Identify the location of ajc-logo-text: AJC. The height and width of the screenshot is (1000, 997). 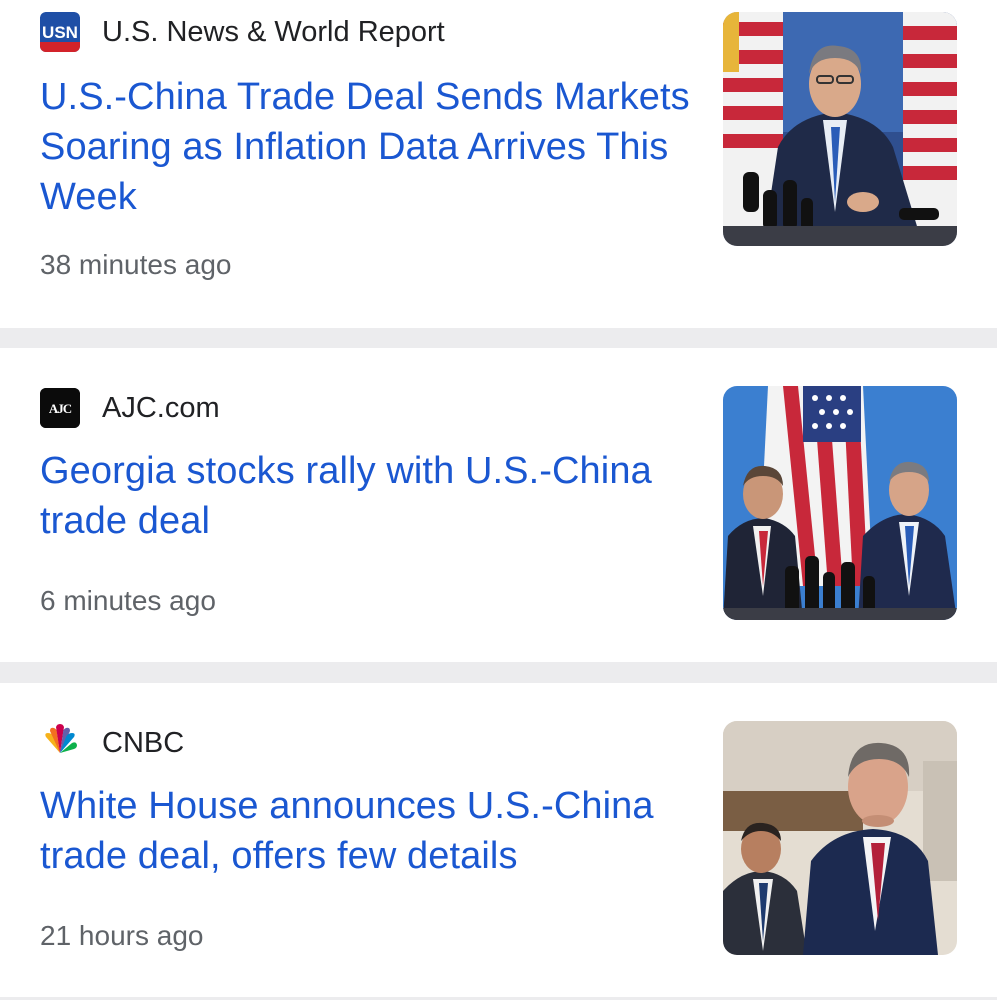
(60, 408).